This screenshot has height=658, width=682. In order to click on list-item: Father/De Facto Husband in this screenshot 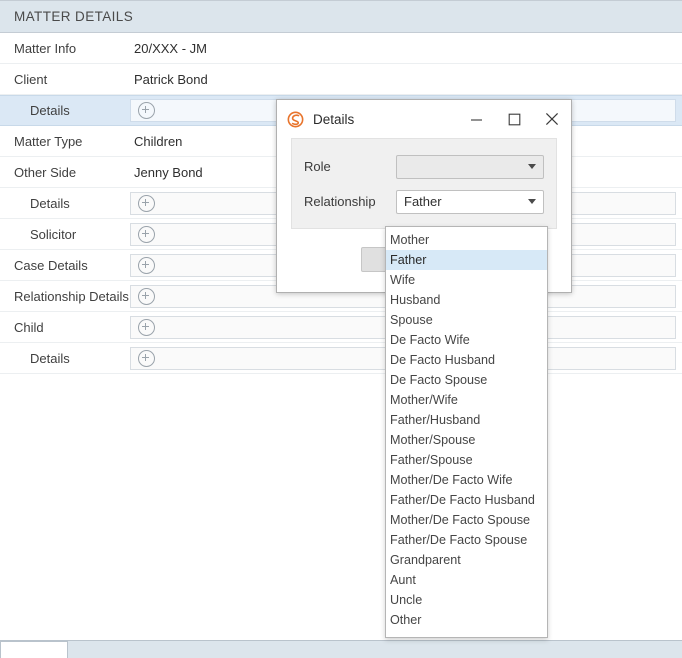, I will do `click(466, 500)`.